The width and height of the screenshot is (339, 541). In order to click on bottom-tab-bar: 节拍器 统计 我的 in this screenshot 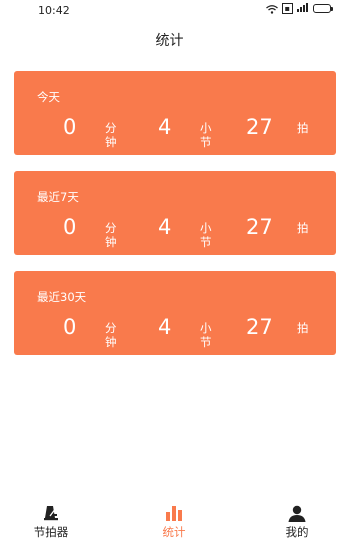, I will do `click(169, 520)`.